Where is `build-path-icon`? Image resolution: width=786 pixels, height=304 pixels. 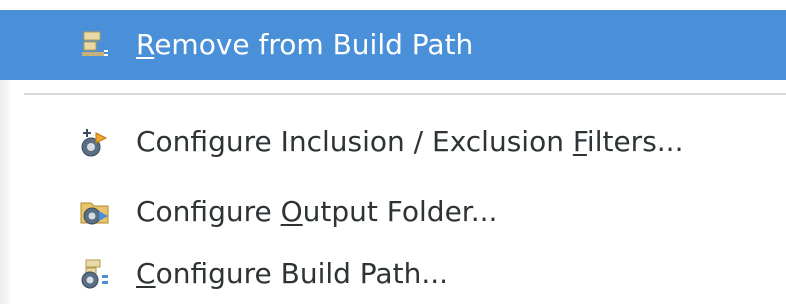
build-path-icon is located at coordinates (94, 274).